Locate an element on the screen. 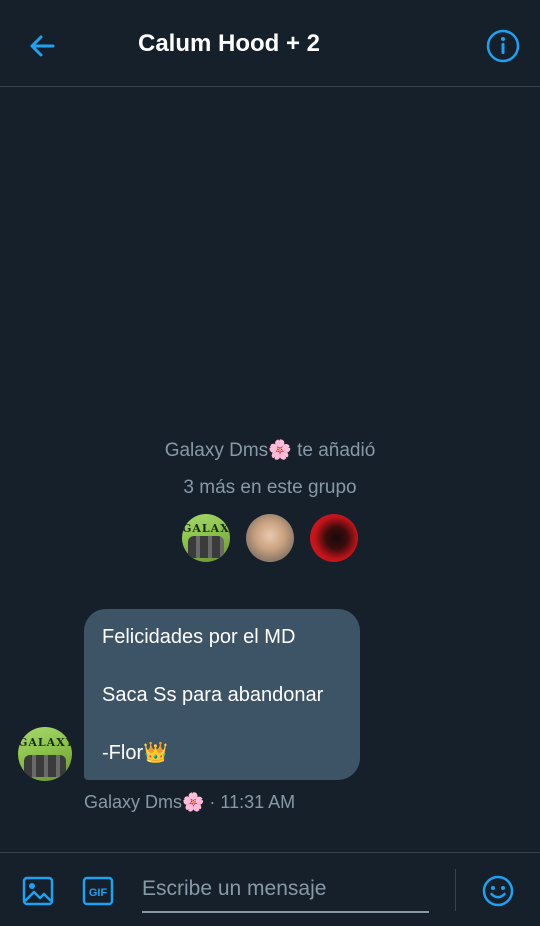 This screenshot has height=926, width=540. composer-divider is located at coordinates (455, 890).